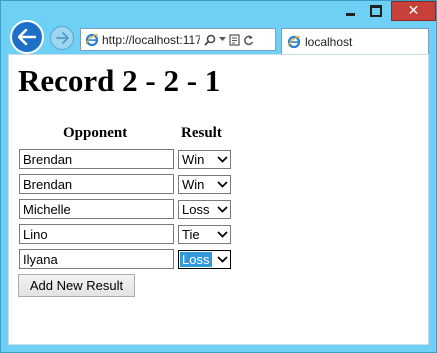 The width and height of the screenshot is (437, 353). Describe the element at coordinates (350, 14) in the screenshot. I see `minimize-icon` at that location.